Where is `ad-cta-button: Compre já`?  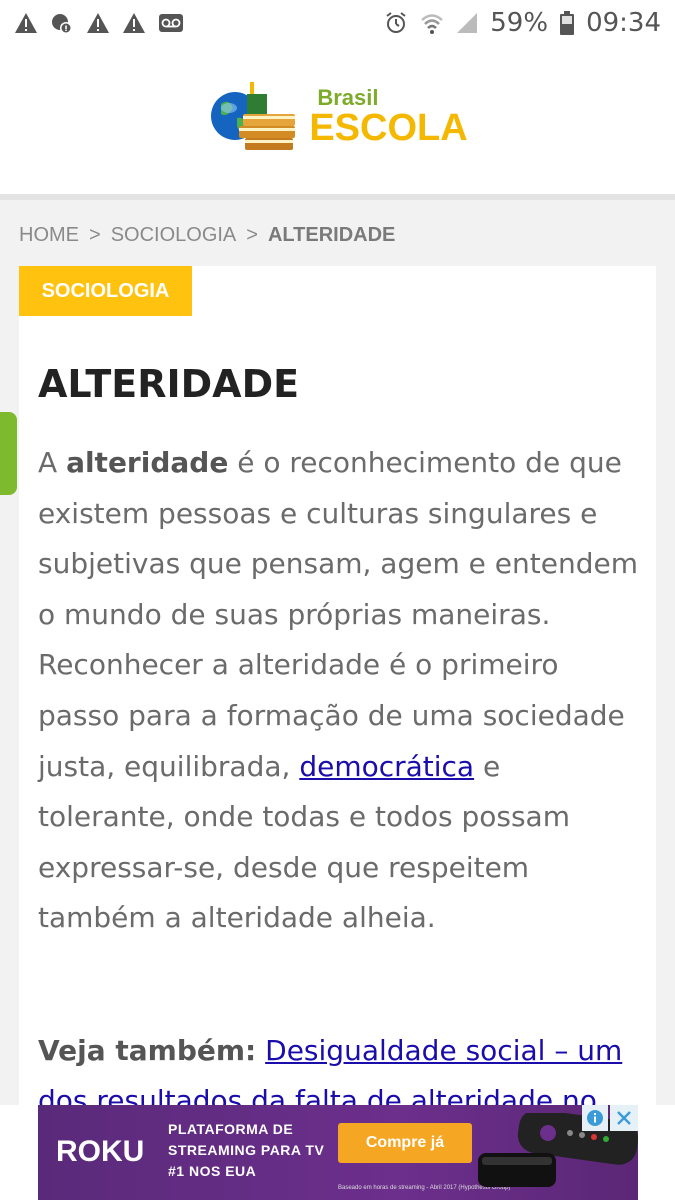
ad-cta-button: Compre já is located at coordinates (405, 1143).